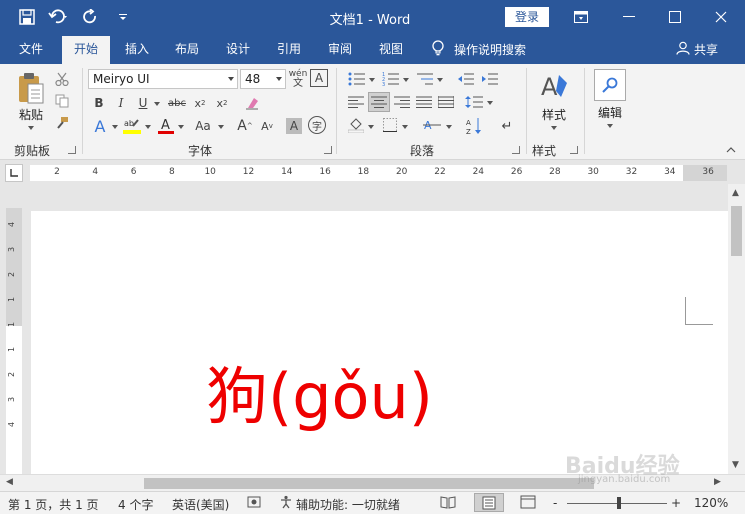  What do you see at coordinates (132, 126) in the screenshot?
I see `highlight-icon: ab` at bounding box center [132, 126].